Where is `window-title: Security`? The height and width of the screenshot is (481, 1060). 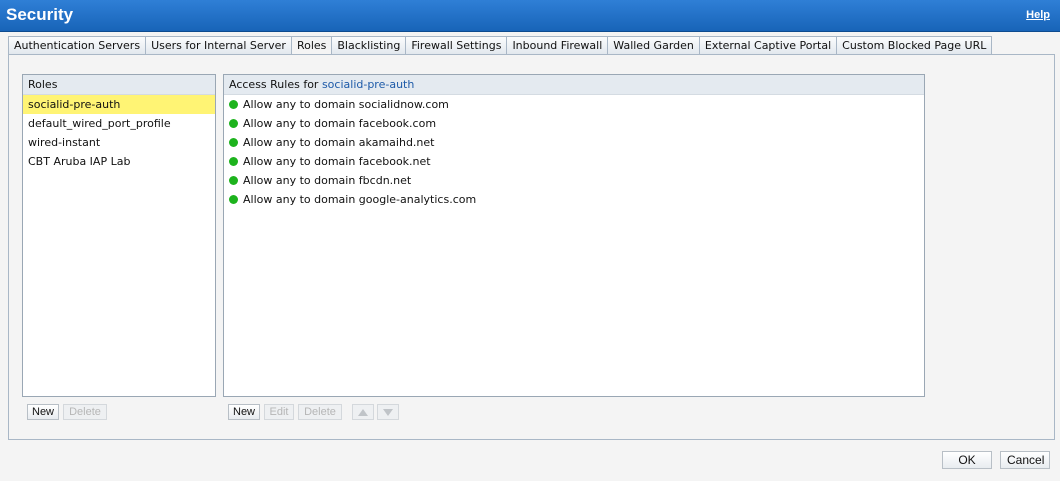 window-title: Security is located at coordinates (40, 14).